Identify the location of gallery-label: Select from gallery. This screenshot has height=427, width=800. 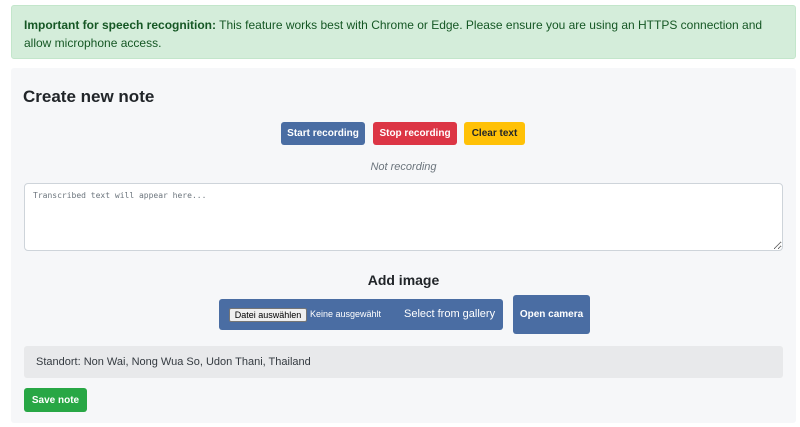
(450, 314).